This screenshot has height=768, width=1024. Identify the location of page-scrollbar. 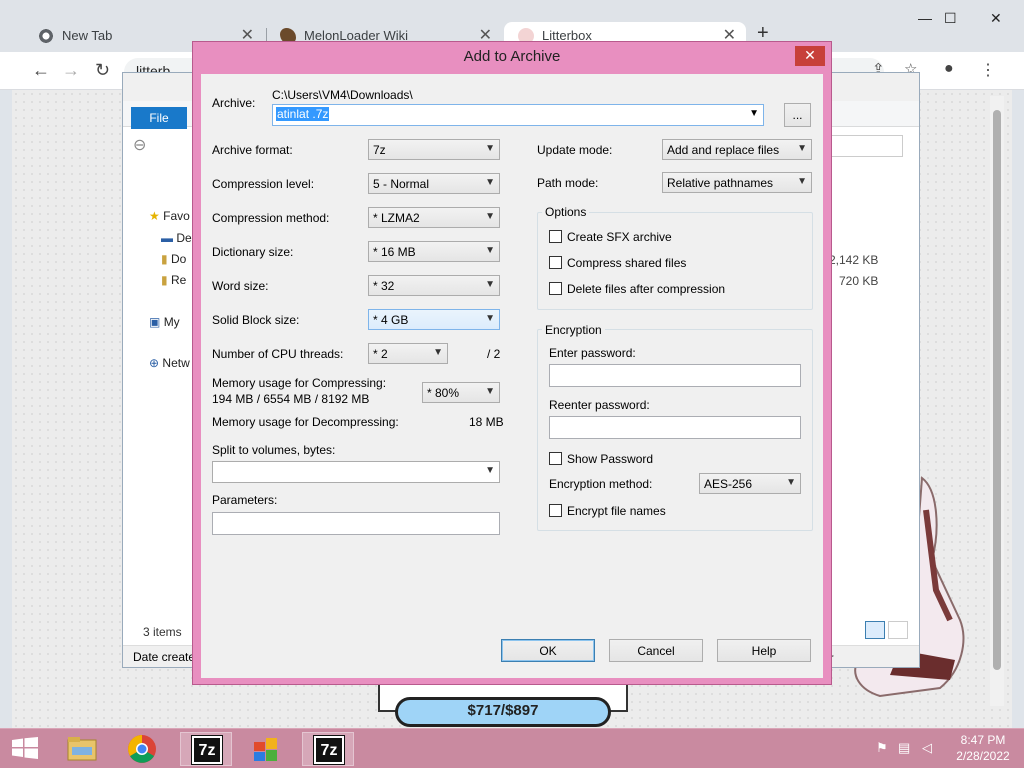
(997, 401).